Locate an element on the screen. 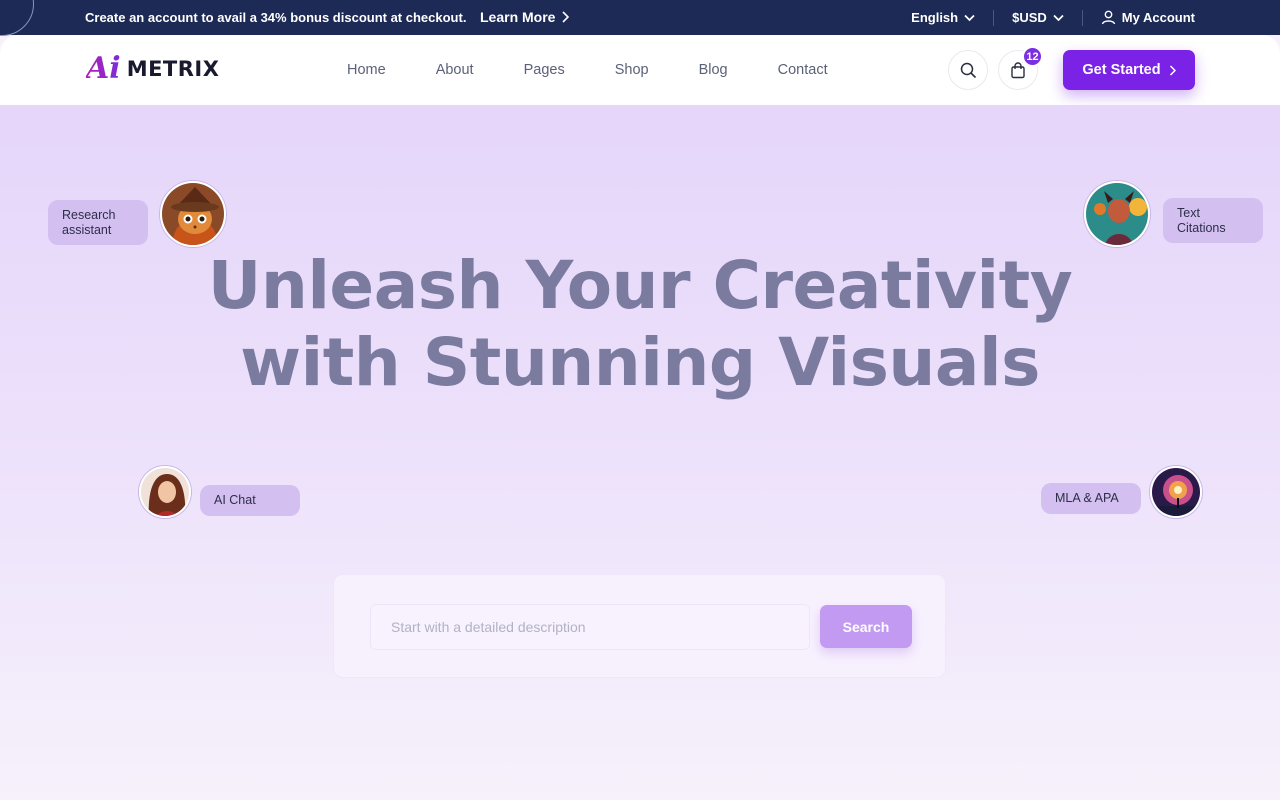 This screenshot has width=1280, height=800. hero-heading-line1: Unleash Your Creativity is located at coordinates (640, 285).